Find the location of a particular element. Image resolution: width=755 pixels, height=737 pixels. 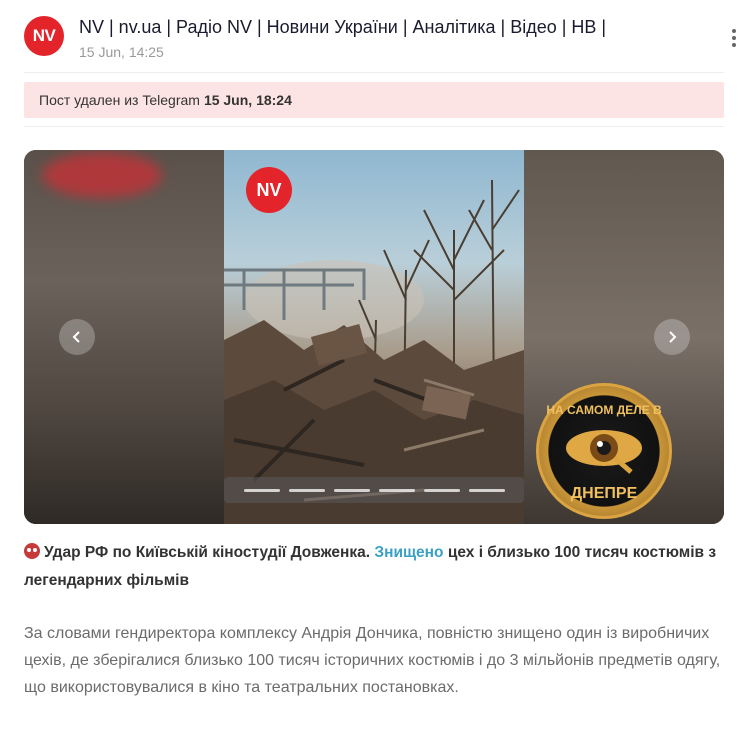

deleted-banner: Пост удален из Telegram 15 Jun, 18:24 is located at coordinates (374, 100).